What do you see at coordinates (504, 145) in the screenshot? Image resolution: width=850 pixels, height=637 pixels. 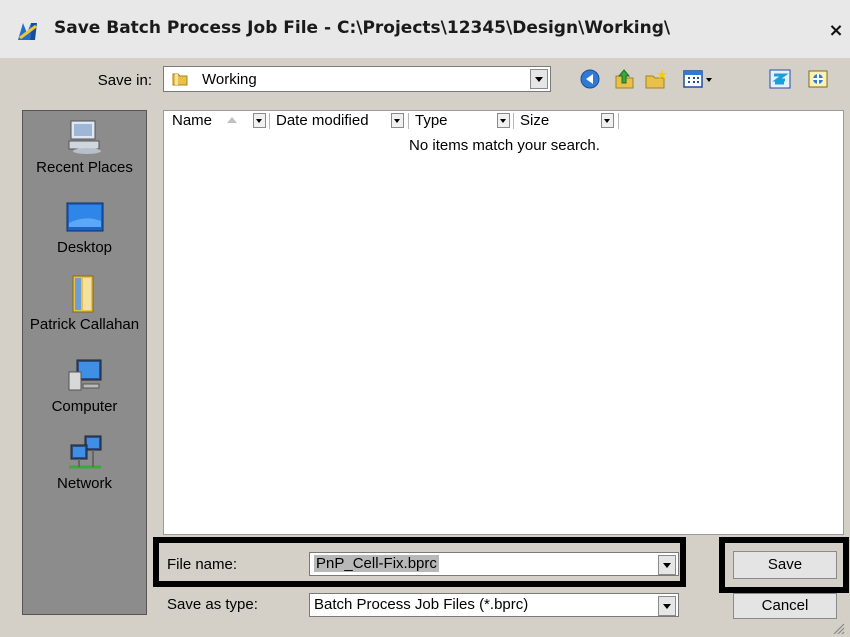 I see `empty-message: No items match your search.` at bounding box center [504, 145].